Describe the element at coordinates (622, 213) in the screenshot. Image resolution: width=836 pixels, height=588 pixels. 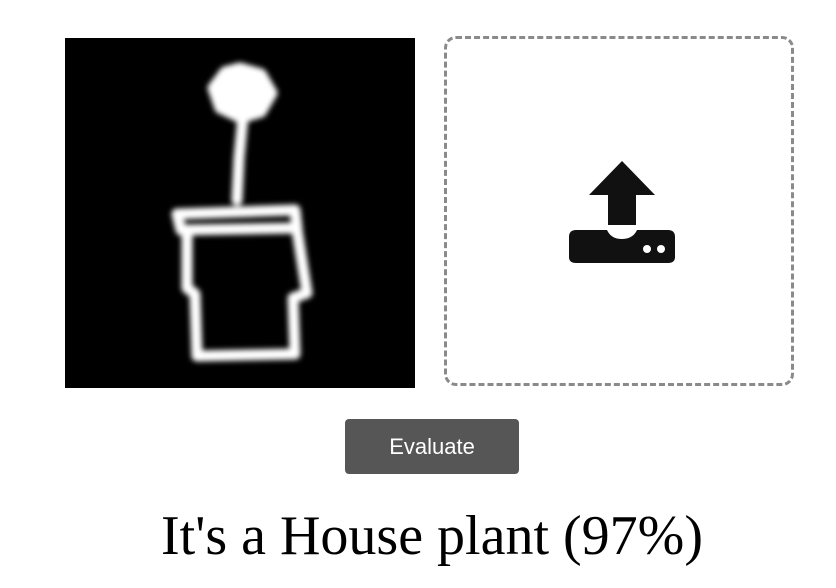
I see `upload-icon` at that location.